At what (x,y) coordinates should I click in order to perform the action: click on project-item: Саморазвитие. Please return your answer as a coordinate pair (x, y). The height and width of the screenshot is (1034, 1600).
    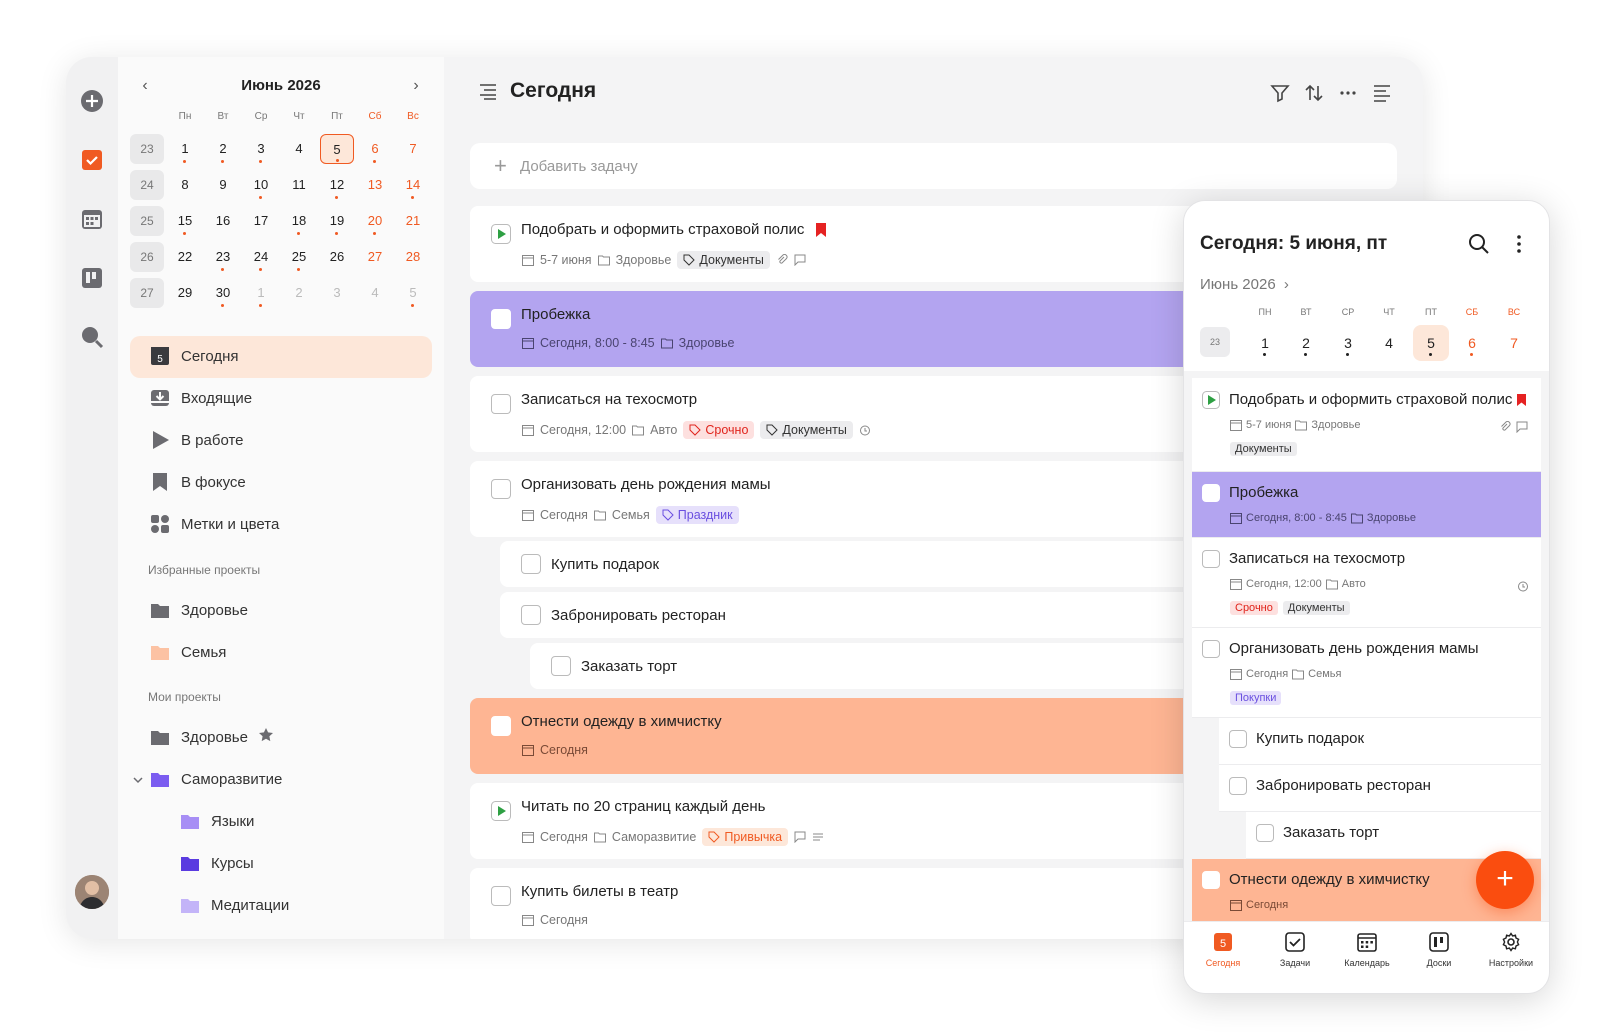
    Looking at the image, I should click on (281, 780).